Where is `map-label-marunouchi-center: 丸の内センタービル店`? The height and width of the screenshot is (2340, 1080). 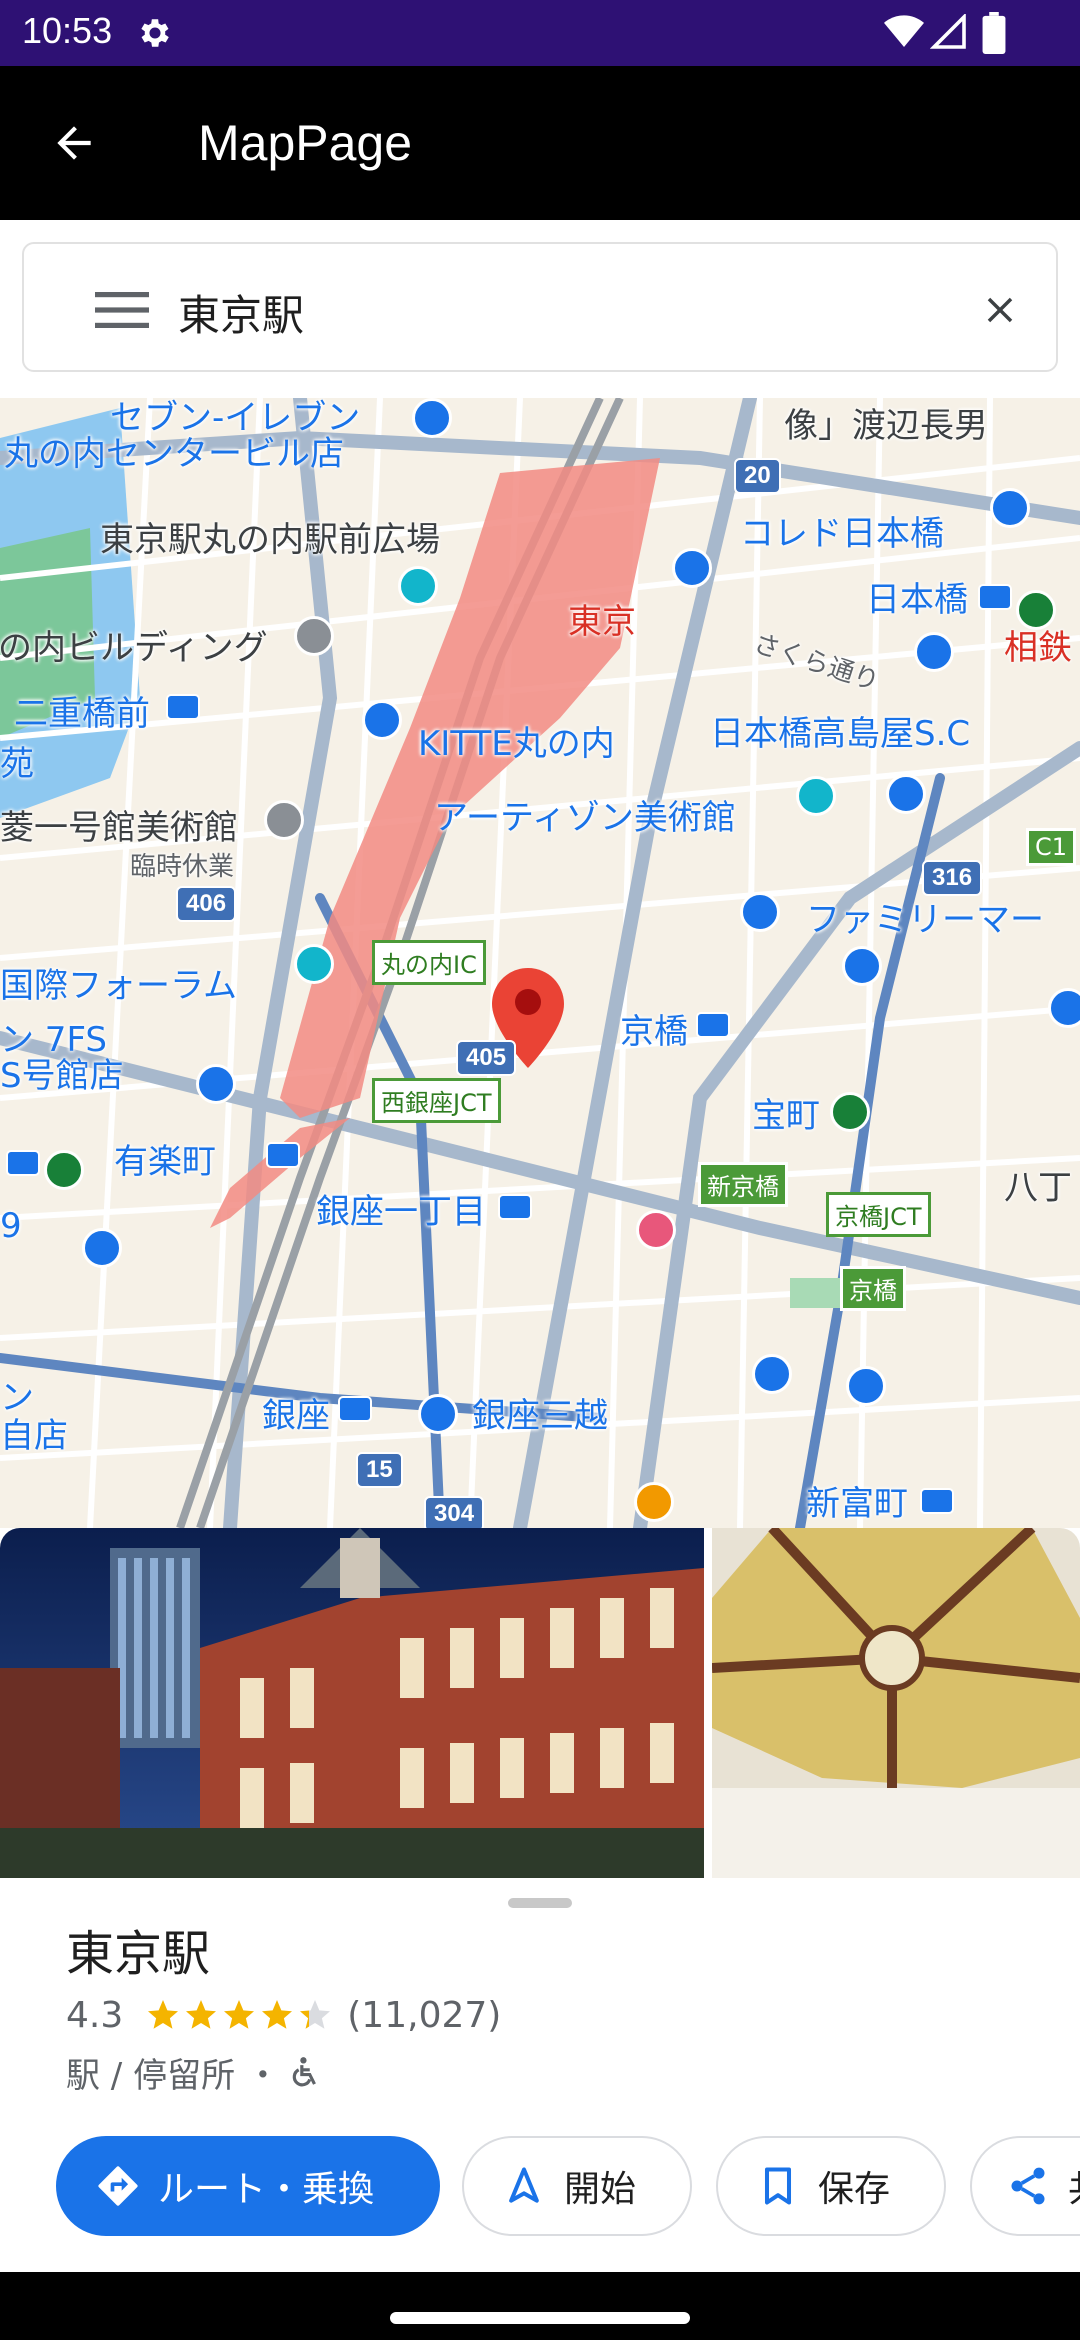 map-label-marunouchi-center: 丸の内センタービル店 is located at coordinates (174, 450).